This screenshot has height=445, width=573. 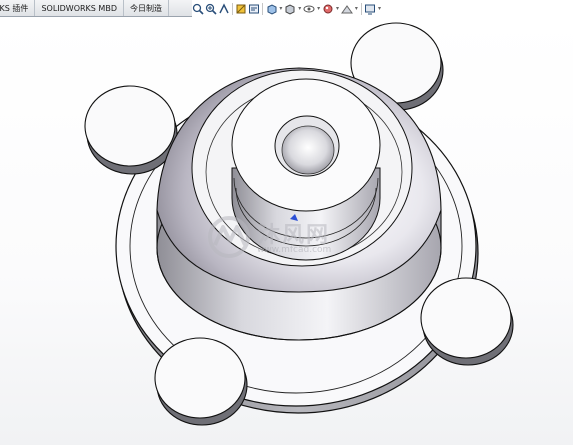 What do you see at coordinates (241, 9) in the screenshot?
I see `section-view-icon` at bounding box center [241, 9].